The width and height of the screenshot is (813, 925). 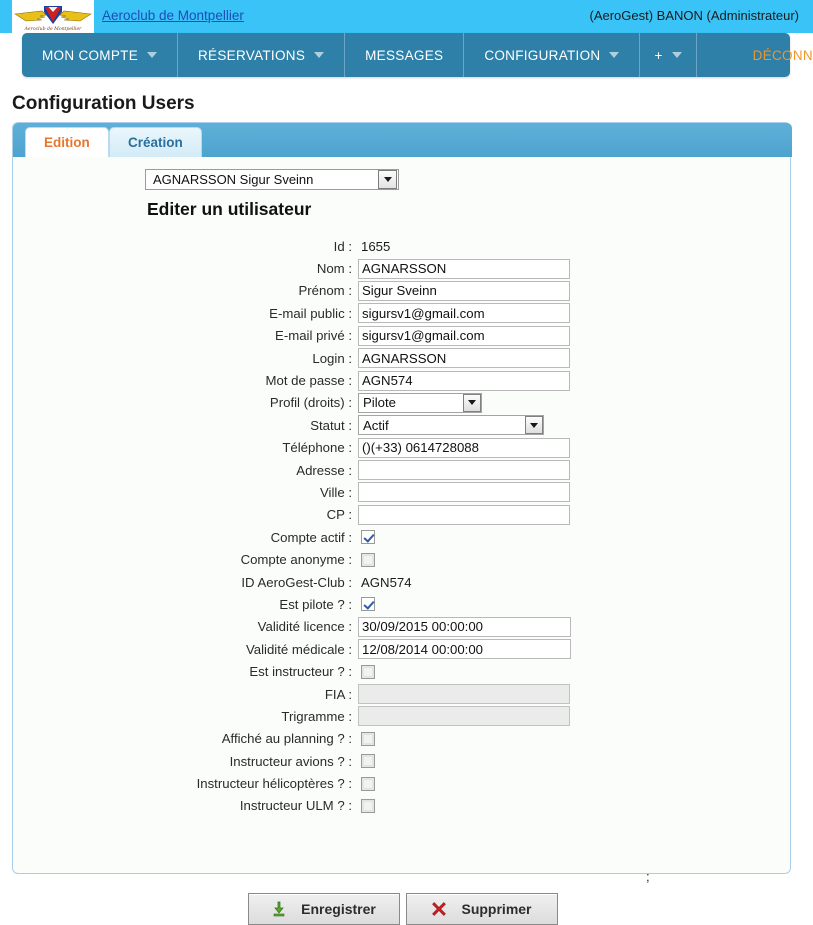 What do you see at coordinates (552, 55) in the screenshot?
I see `nav-item-configuration: CONFIGURATION` at bounding box center [552, 55].